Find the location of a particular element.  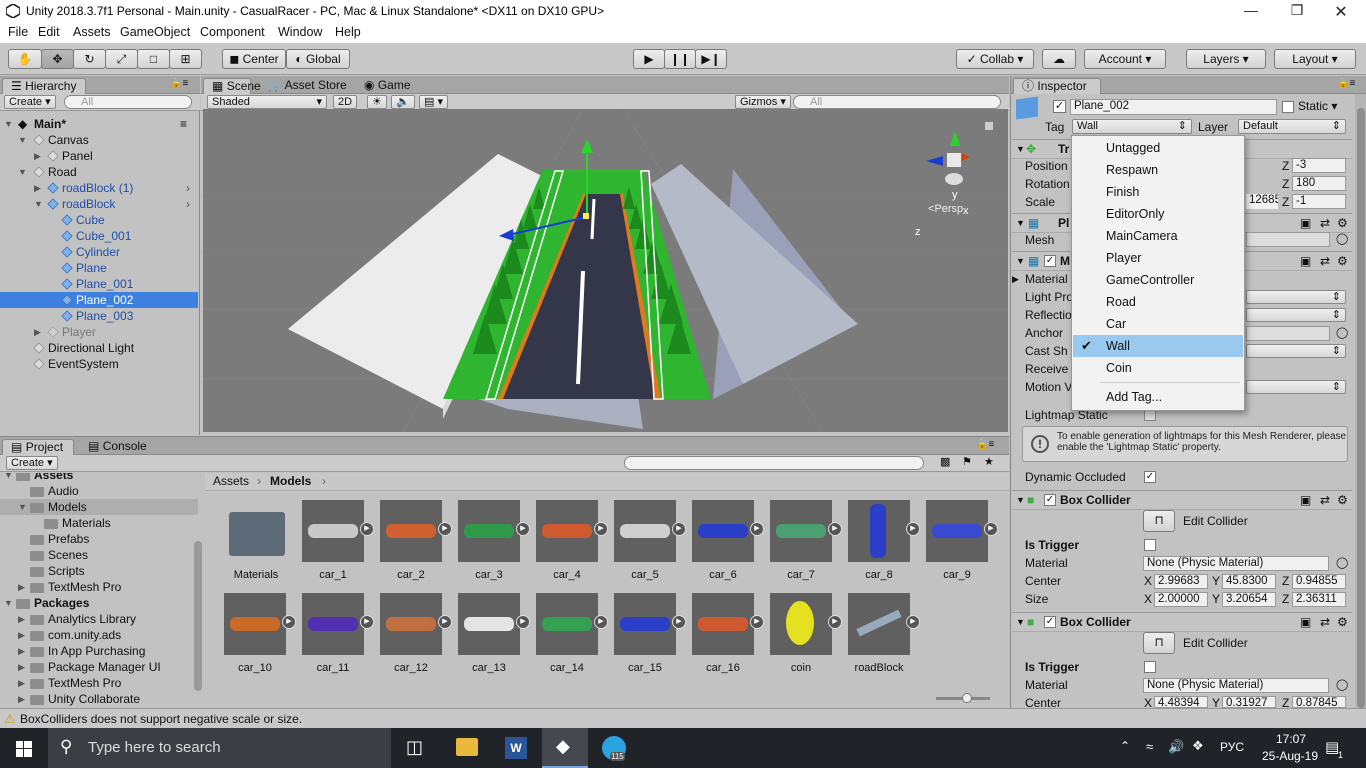

help-icon: ▣ is located at coordinates (1305, 622).